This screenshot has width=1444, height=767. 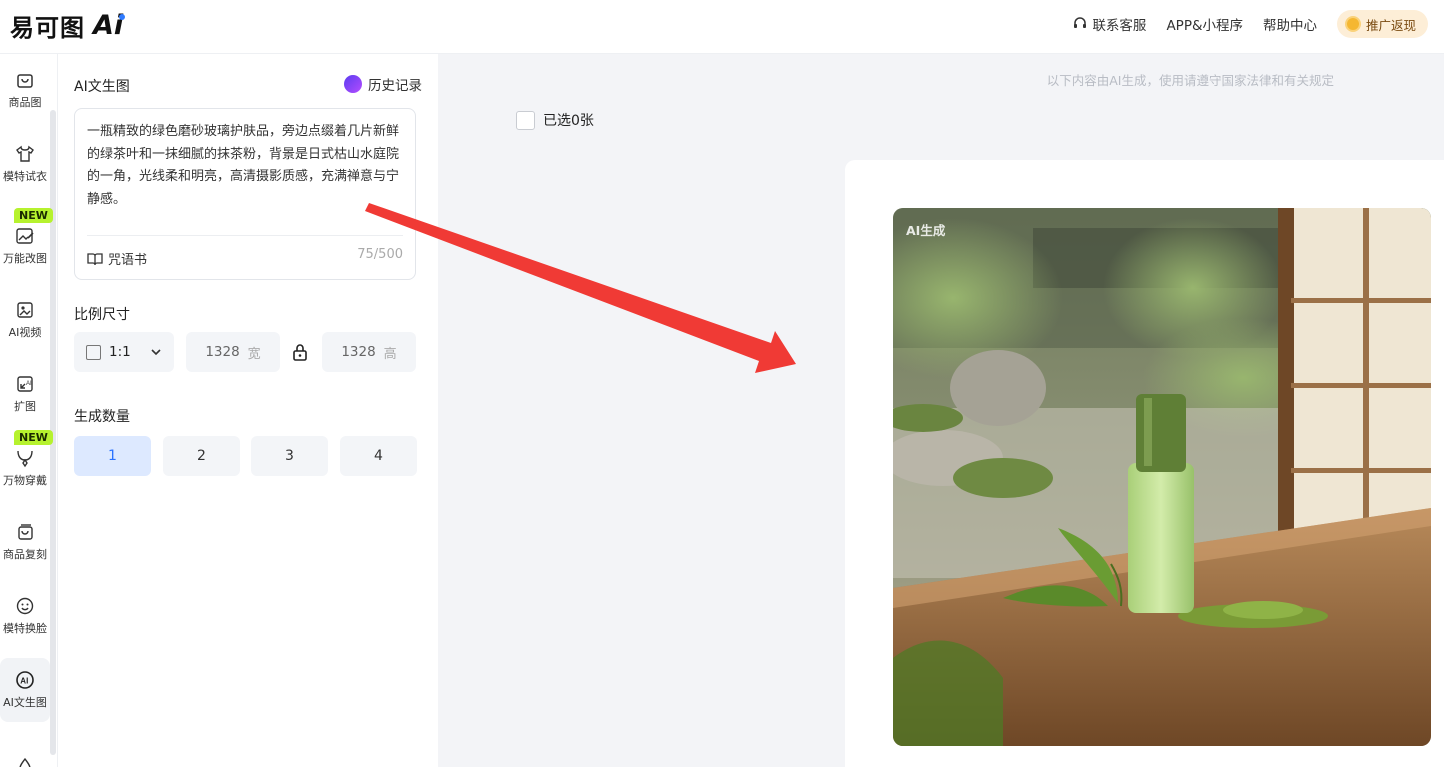 I want to click on app-label: APP&小程序, so click(x=1204, y=26).